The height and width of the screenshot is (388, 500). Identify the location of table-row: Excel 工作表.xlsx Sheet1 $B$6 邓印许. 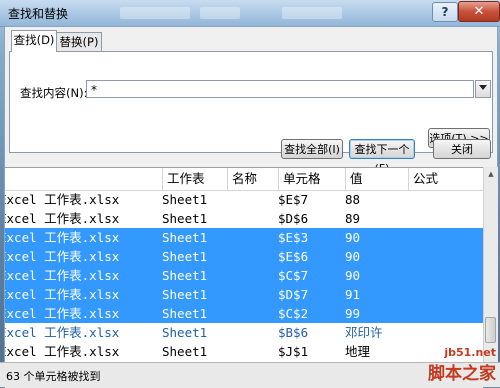
(244, 332).